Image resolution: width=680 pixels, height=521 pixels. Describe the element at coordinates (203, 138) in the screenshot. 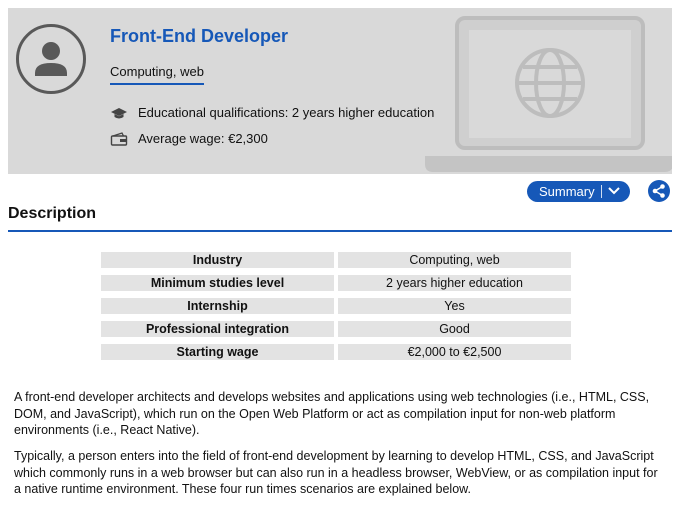

I see `wage-label: Average wage: €2,300` at that location.